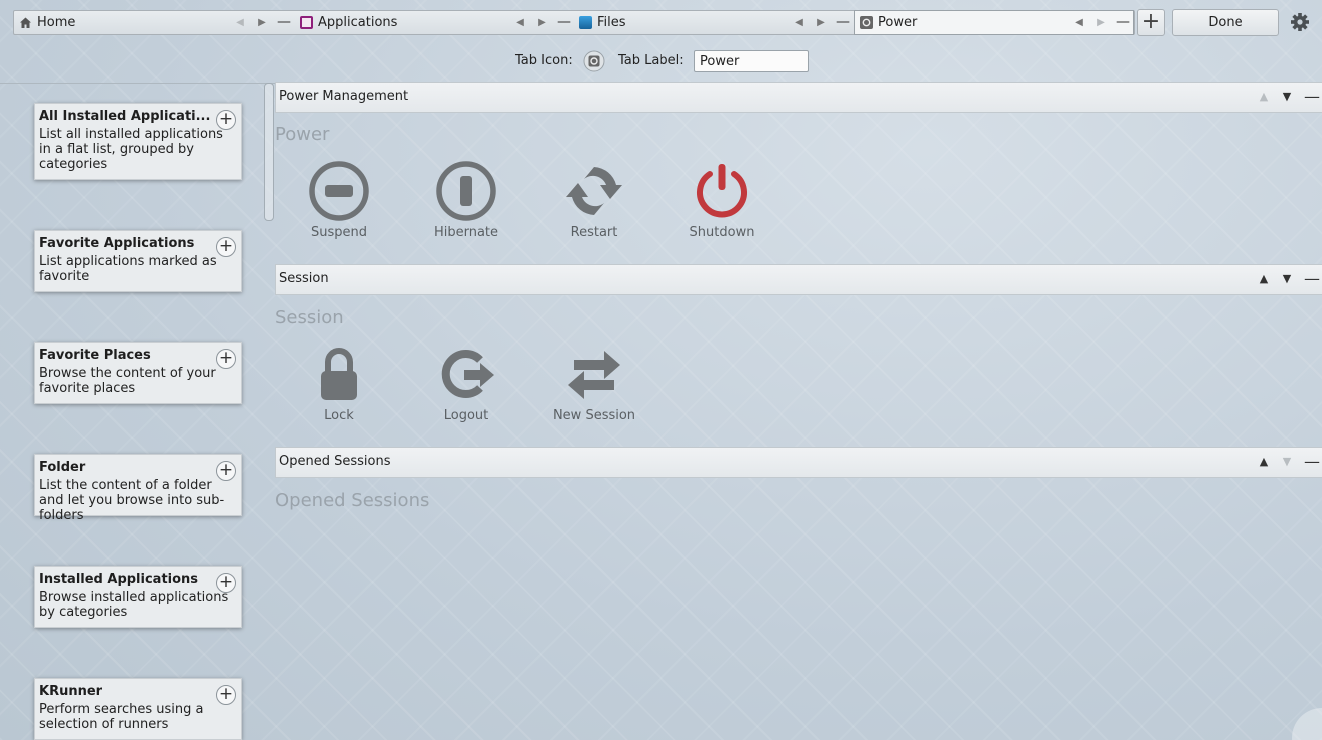  Describe the element at coordinates (344, 96) in the screenshot. I see `section-title: Power Management` at that location.